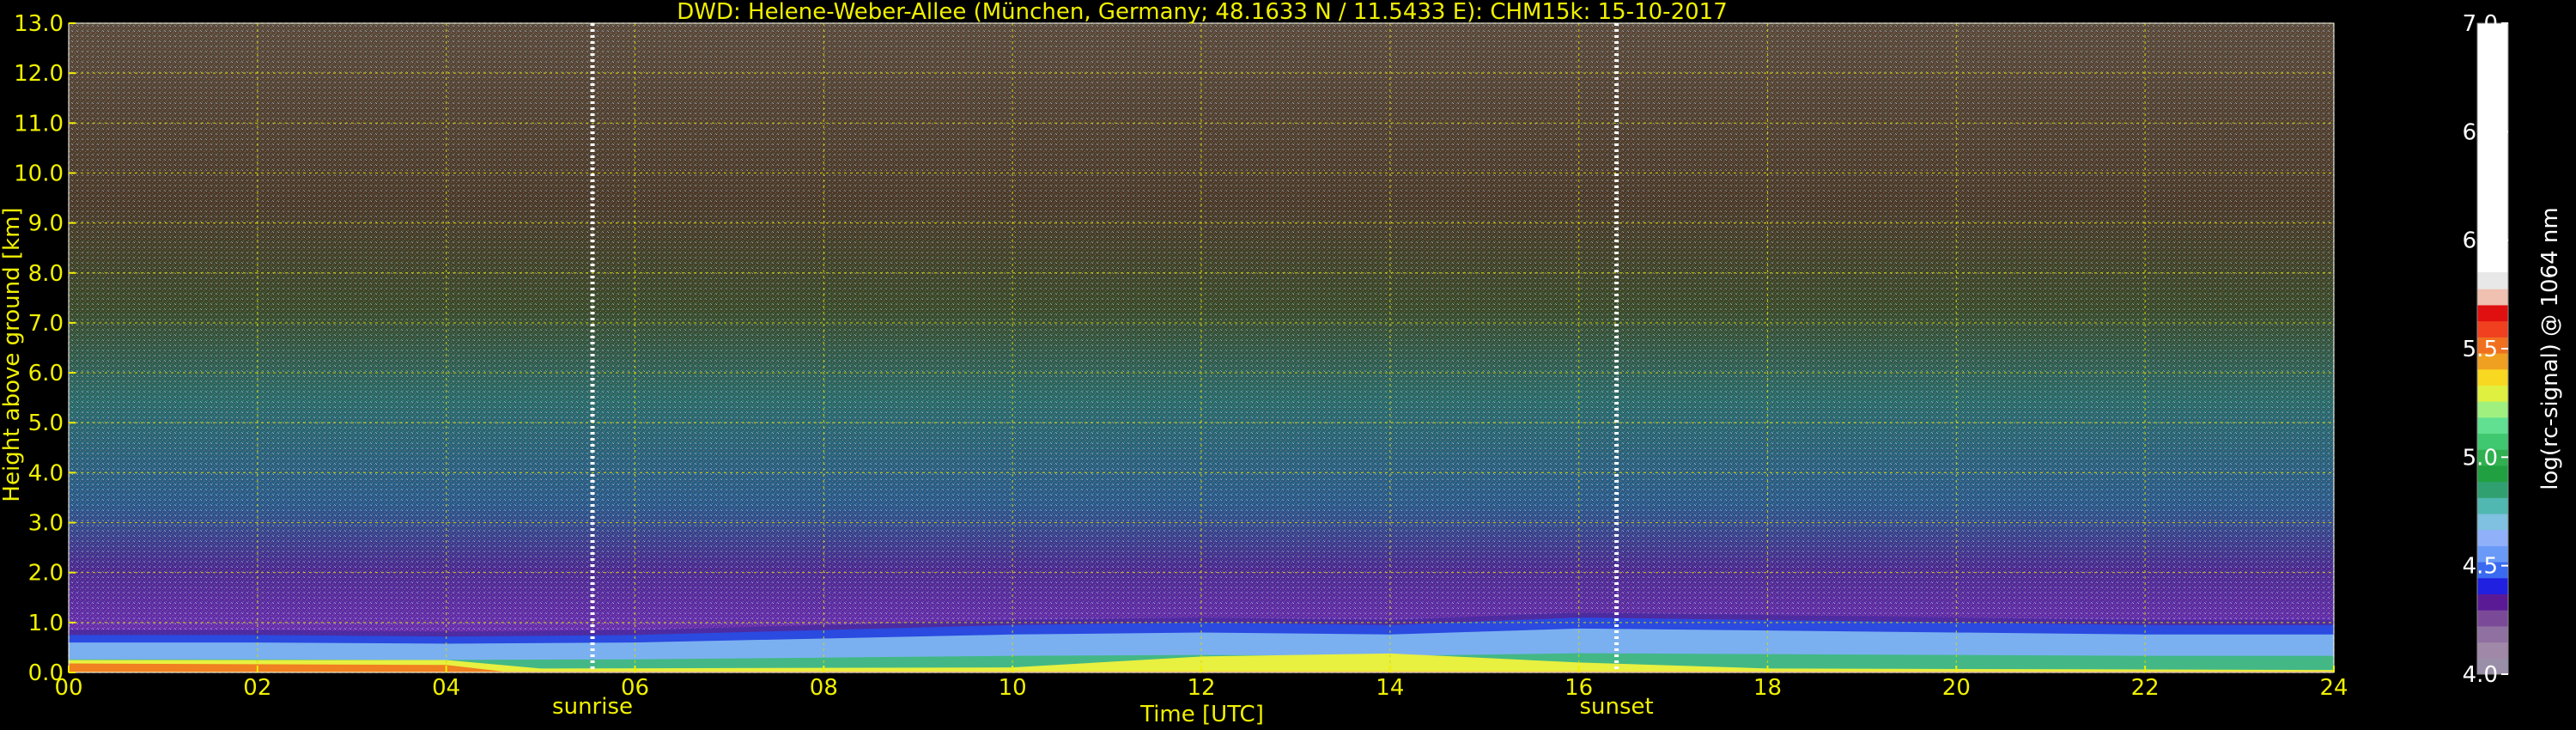 The height and width of the screenshot is (730, 2576). What do you see at coordinates (446, 688) in the screenshot?
I see `x-tick-label: 04` at bounding box center [446, 688].